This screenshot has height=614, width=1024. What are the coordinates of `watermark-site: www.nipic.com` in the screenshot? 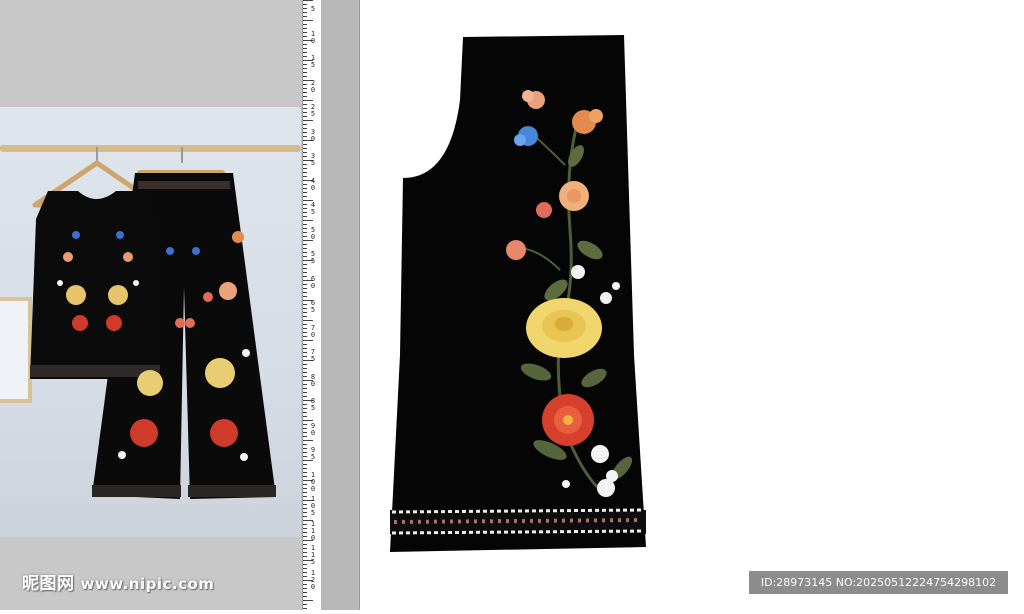 It's located at (147, 584).